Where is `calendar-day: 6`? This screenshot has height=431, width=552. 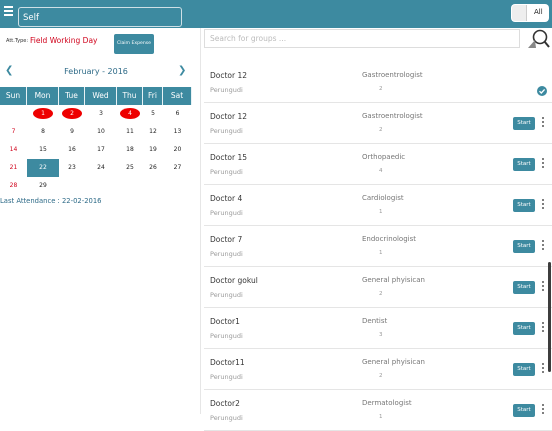
calendar-day: 6 is located at coordinates (177, 114).